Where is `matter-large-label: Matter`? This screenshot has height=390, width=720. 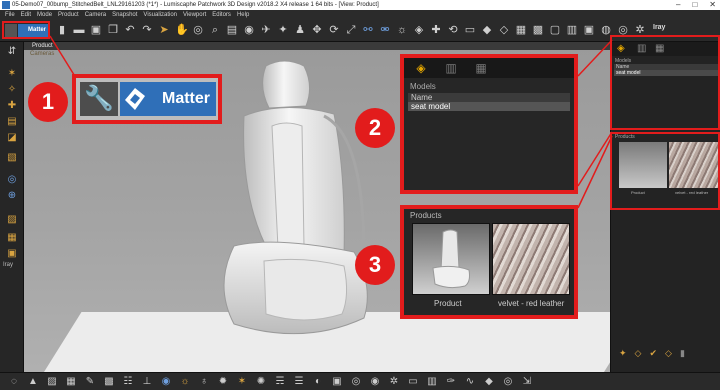 matter-large-label: Matter is located at coordinates (185, 98).